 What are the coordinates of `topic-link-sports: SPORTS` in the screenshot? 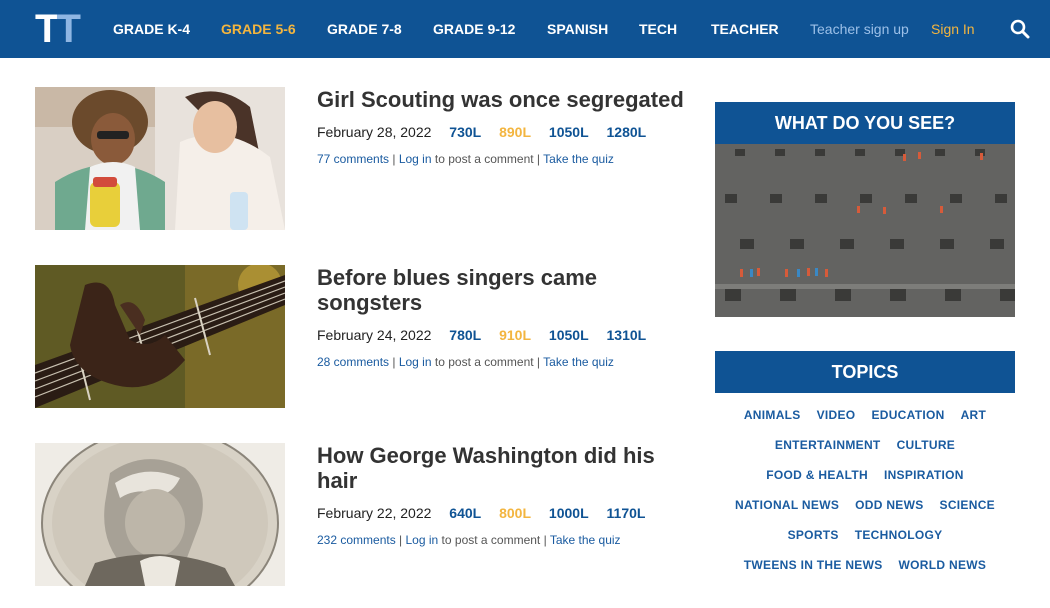 It's located at (813, 535).